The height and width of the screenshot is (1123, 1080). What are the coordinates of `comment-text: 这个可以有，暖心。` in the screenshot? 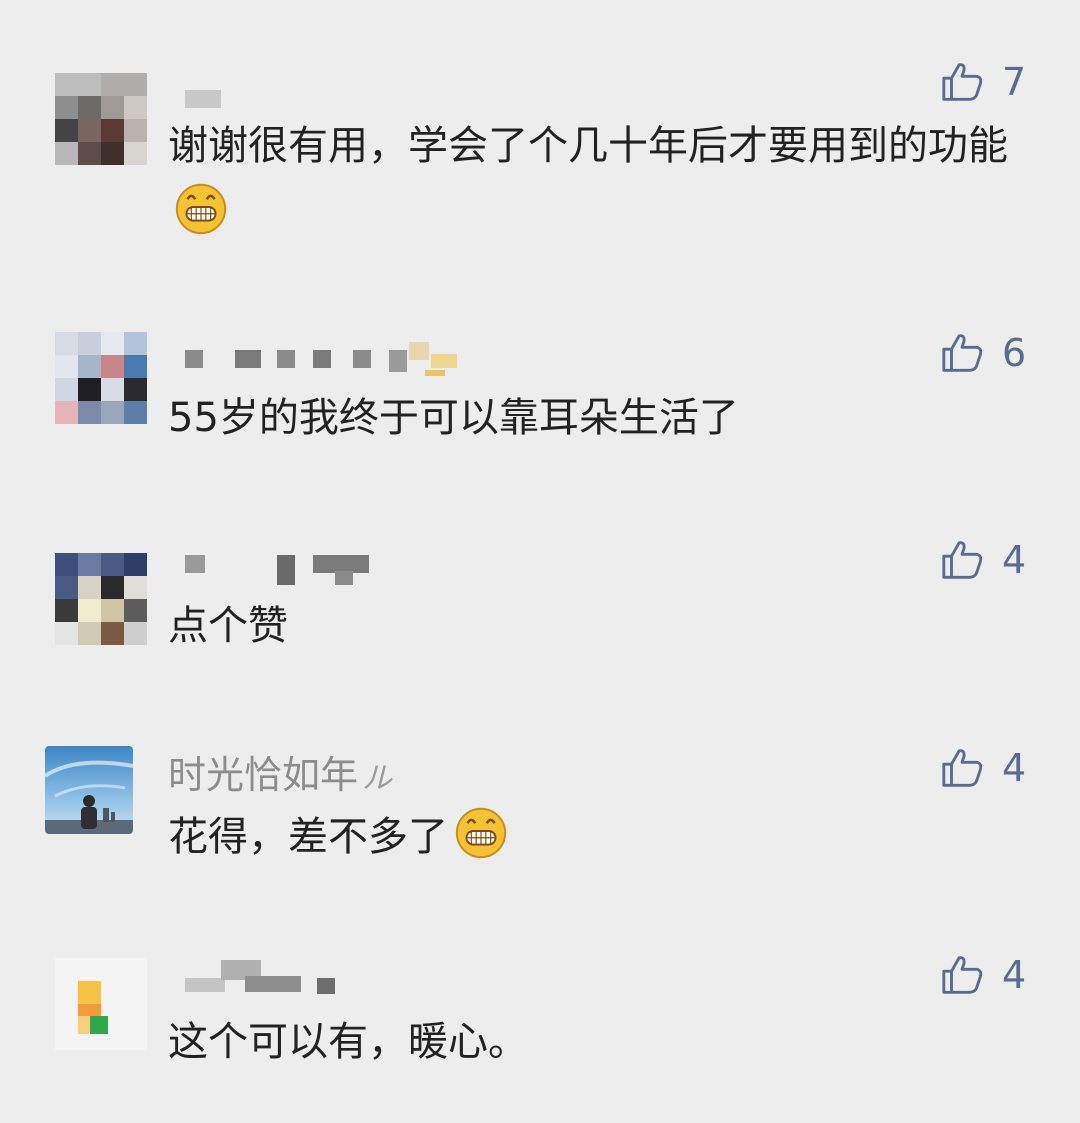 It's located at (598, 1042).